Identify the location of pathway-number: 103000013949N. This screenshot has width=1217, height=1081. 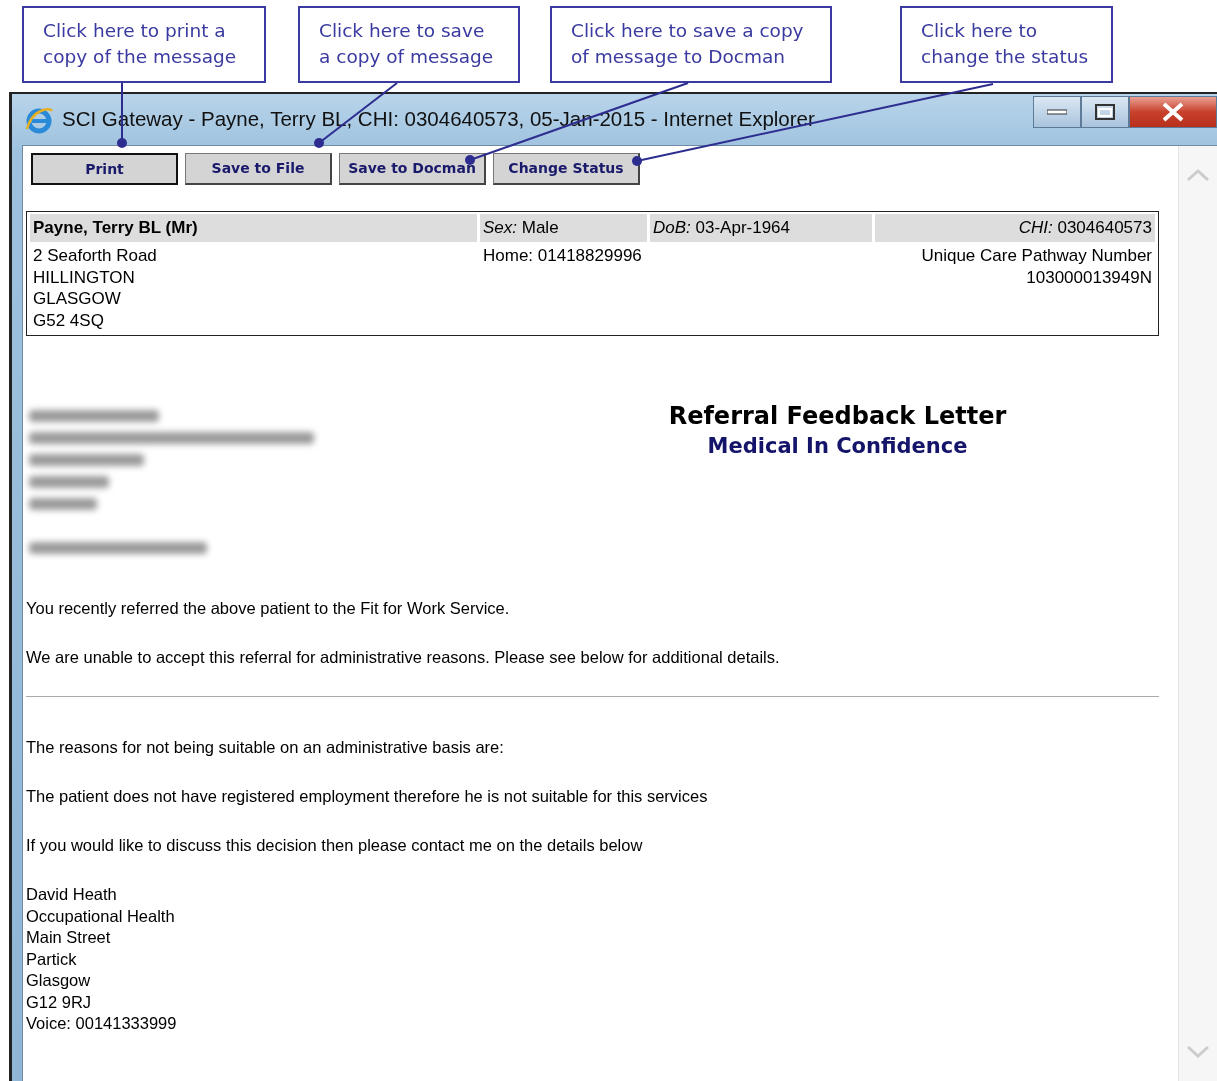
(1089, 277).